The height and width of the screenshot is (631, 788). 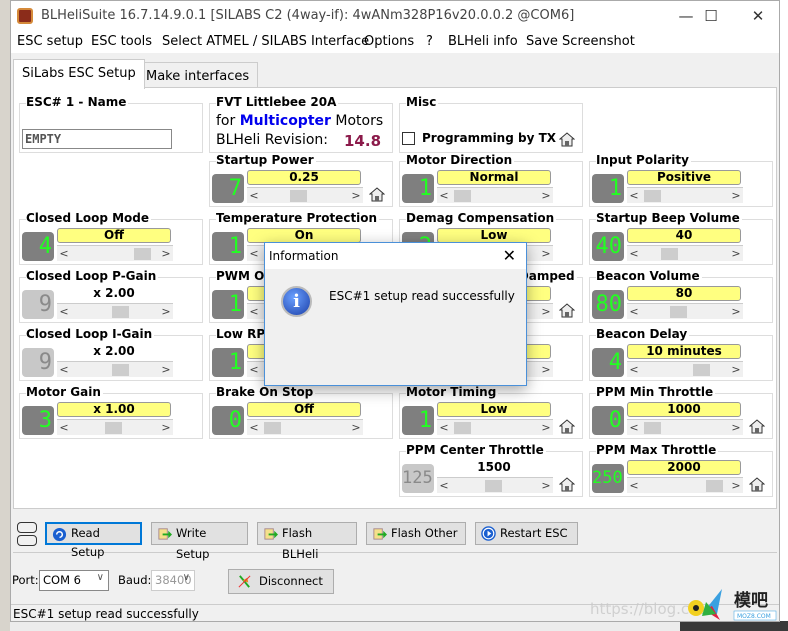 What do you see at coordinates (389, 41) in the screenshot?
I see `menu-options: Options` at bounding box center [389, 41].